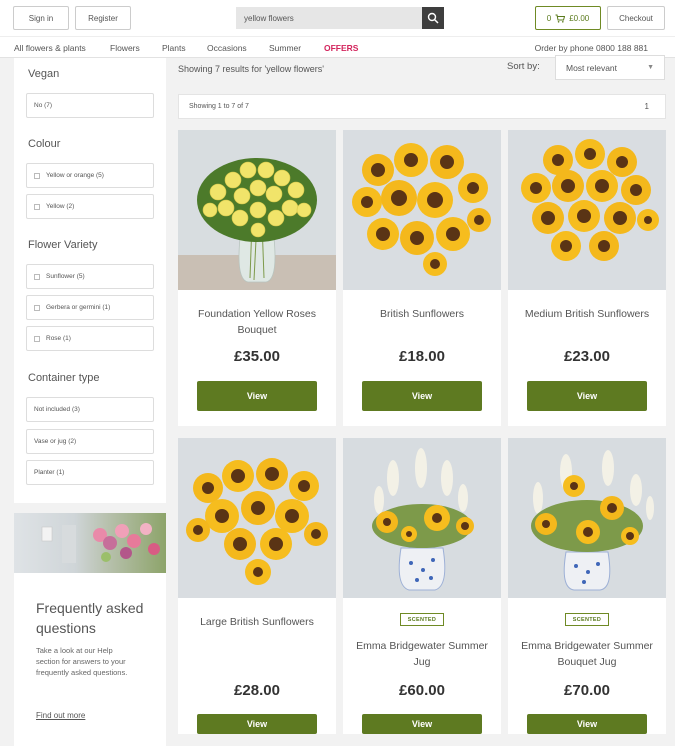  What do you see at coordinates (90, 206) in the screenshot?
I see `filter-option: Yellow (2)` at bounding box center [90, 206].